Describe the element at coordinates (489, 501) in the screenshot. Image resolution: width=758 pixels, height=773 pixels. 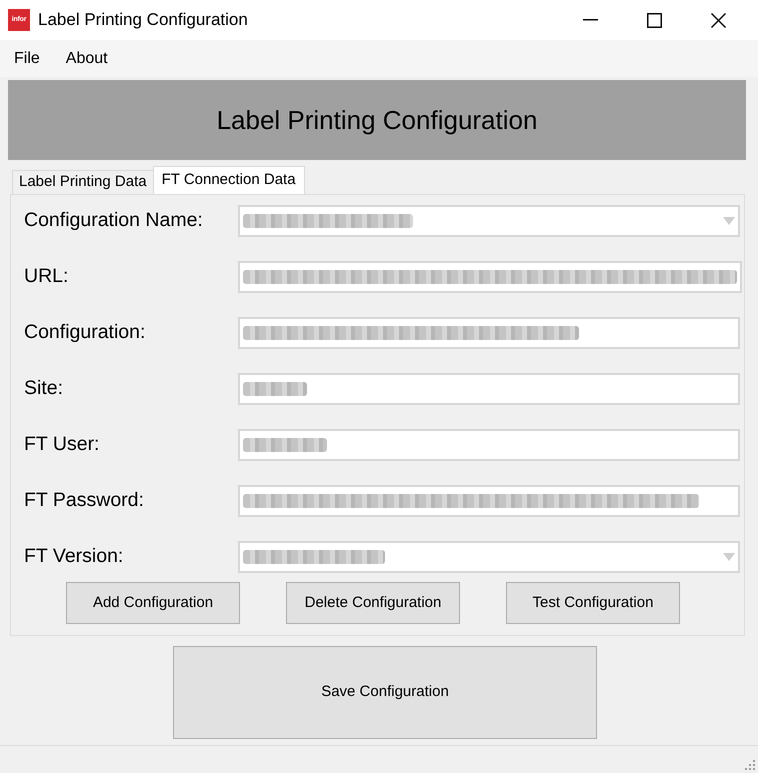
I see `password-field` at that location.